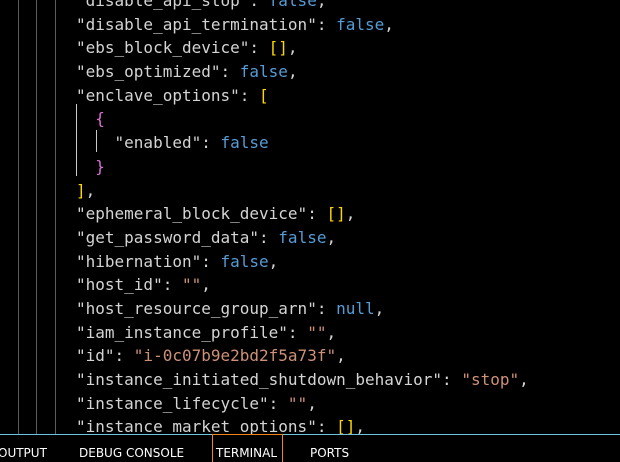 Image resolution: width=620 pixels, height=462 pixels. Describe the element at coordinates (310, 96) in the screenshot. I see `code-line: "enclave_options": [` at that location.